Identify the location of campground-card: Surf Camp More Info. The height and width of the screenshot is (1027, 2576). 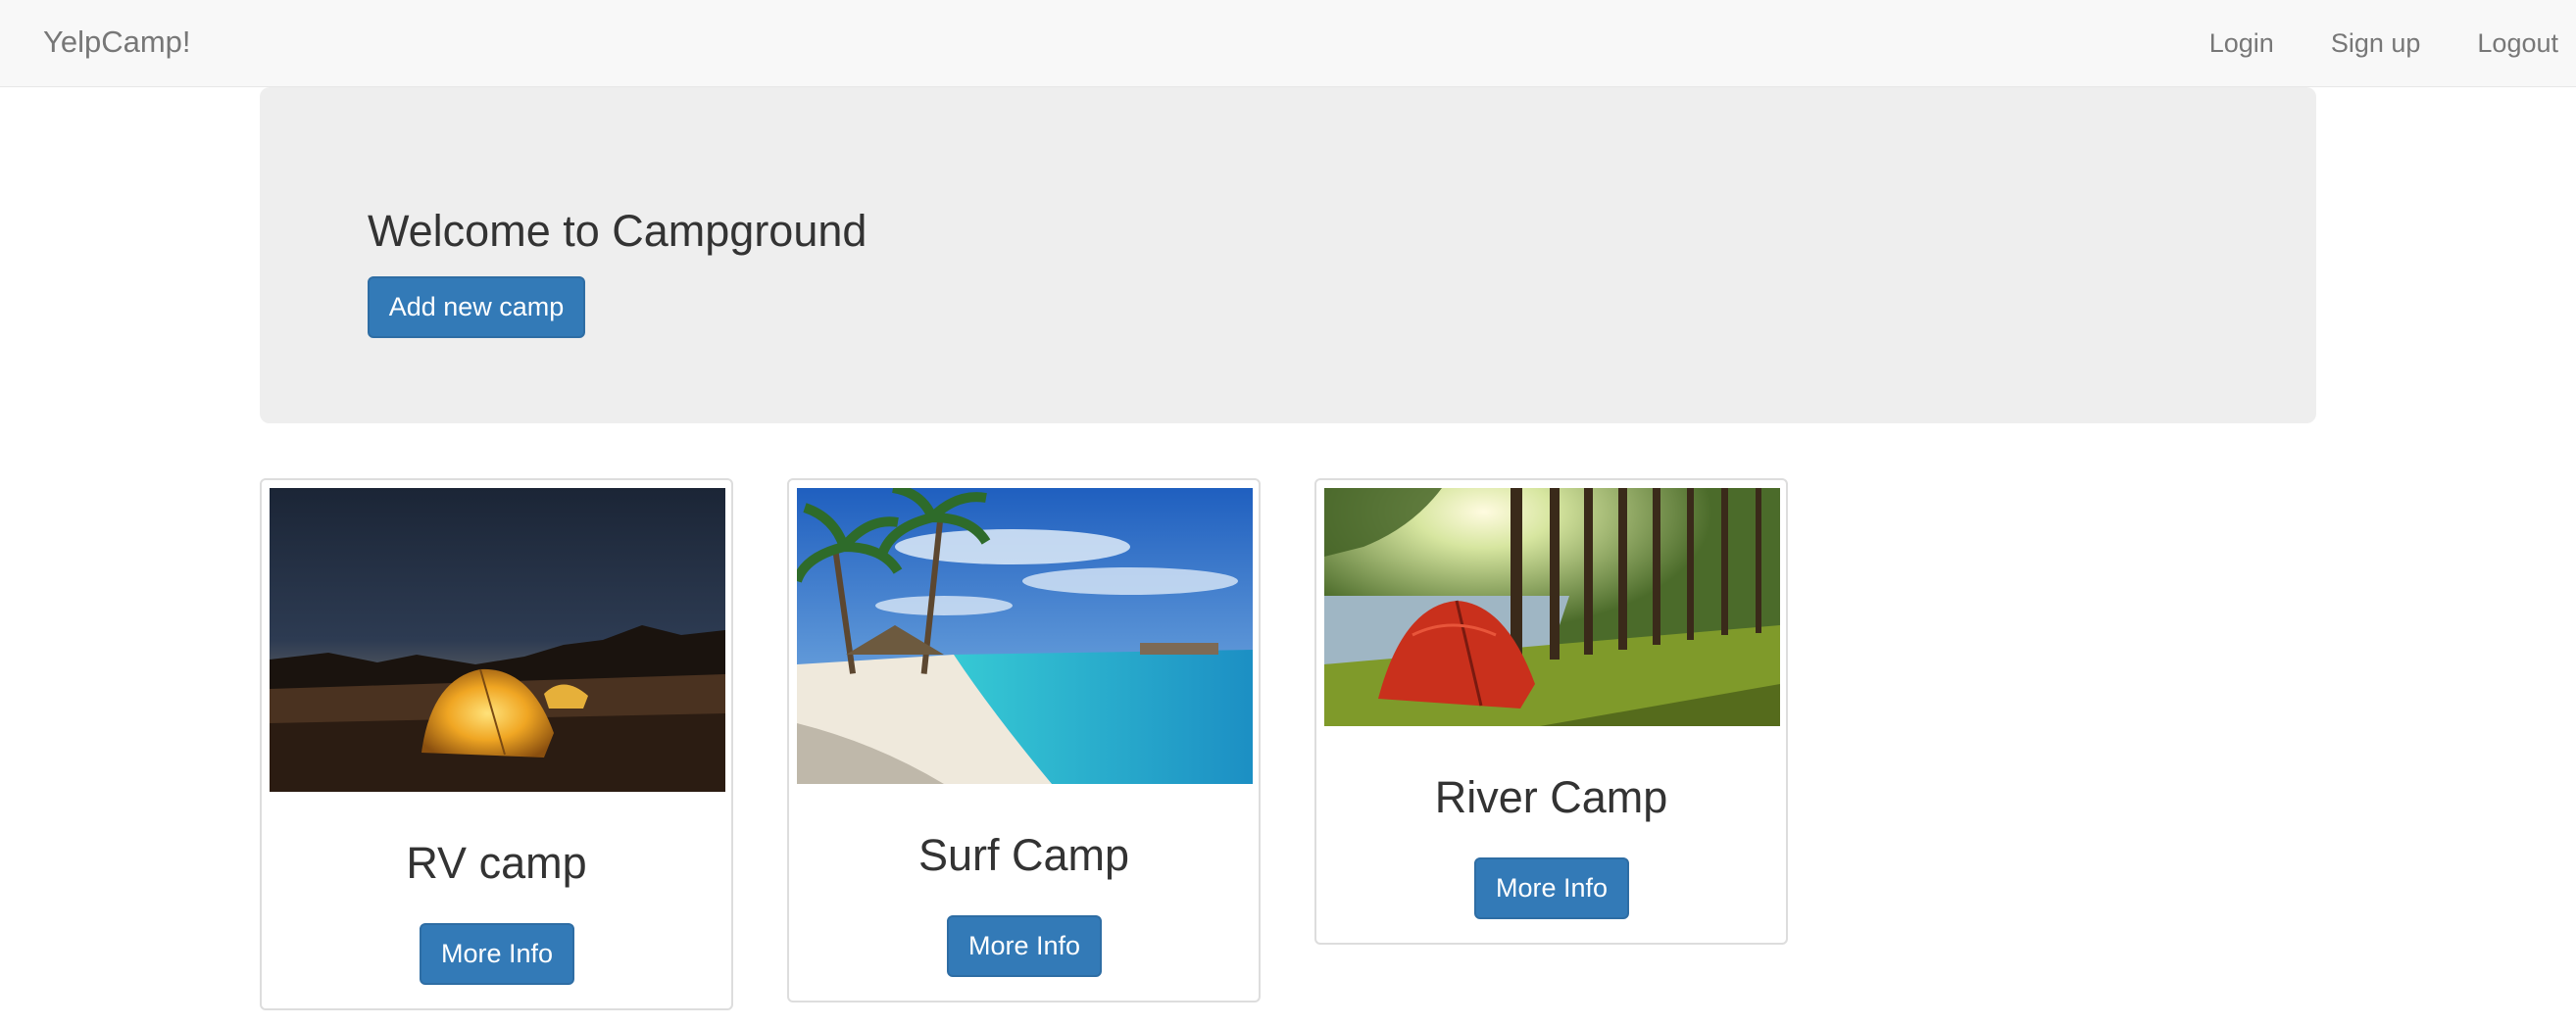
(1024, 740).